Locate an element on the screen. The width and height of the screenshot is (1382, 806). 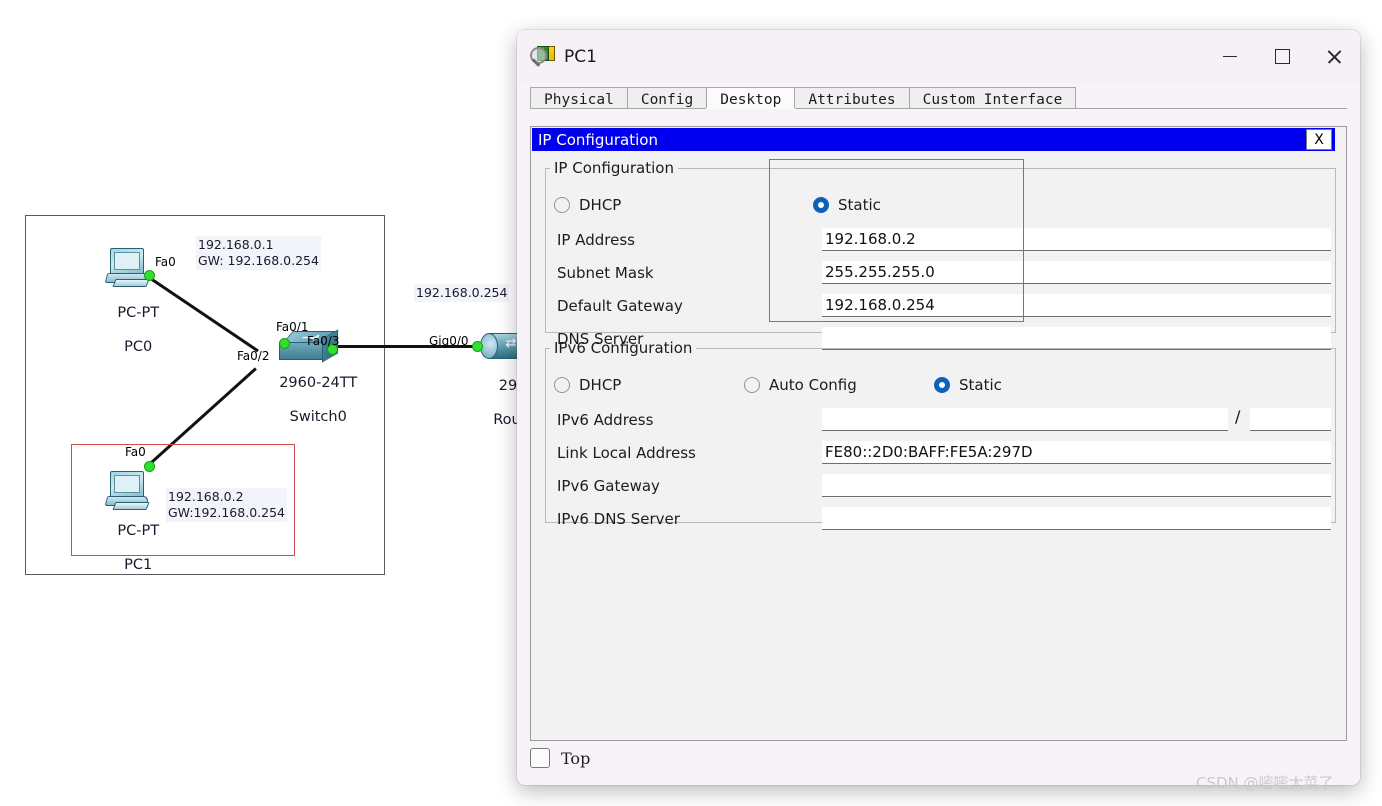
tab-attributes: Attributes is located at coordinates (852, 97).